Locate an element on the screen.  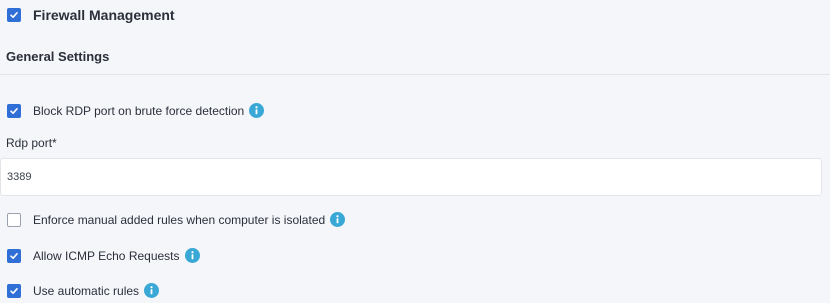
allow-icmp-checkbox is located at coordinates (14, 255).